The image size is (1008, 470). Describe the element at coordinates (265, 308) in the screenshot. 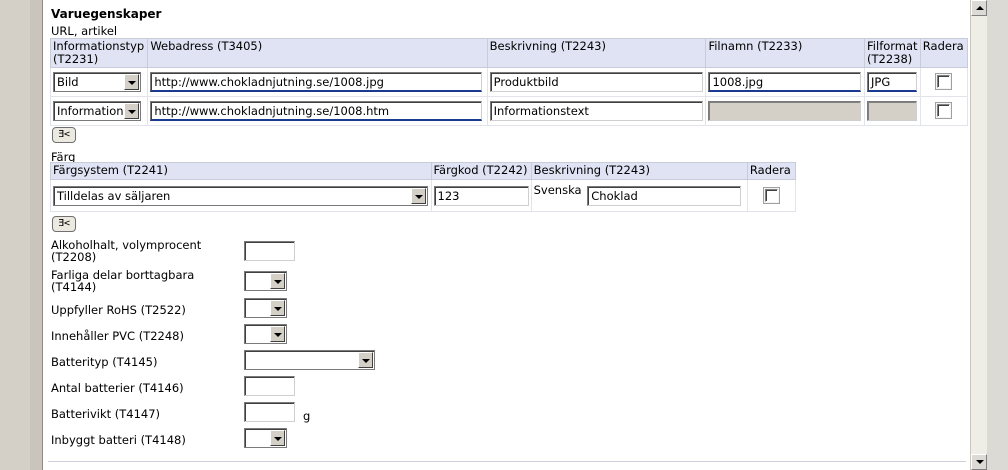

I see `rohs-select` at that location.